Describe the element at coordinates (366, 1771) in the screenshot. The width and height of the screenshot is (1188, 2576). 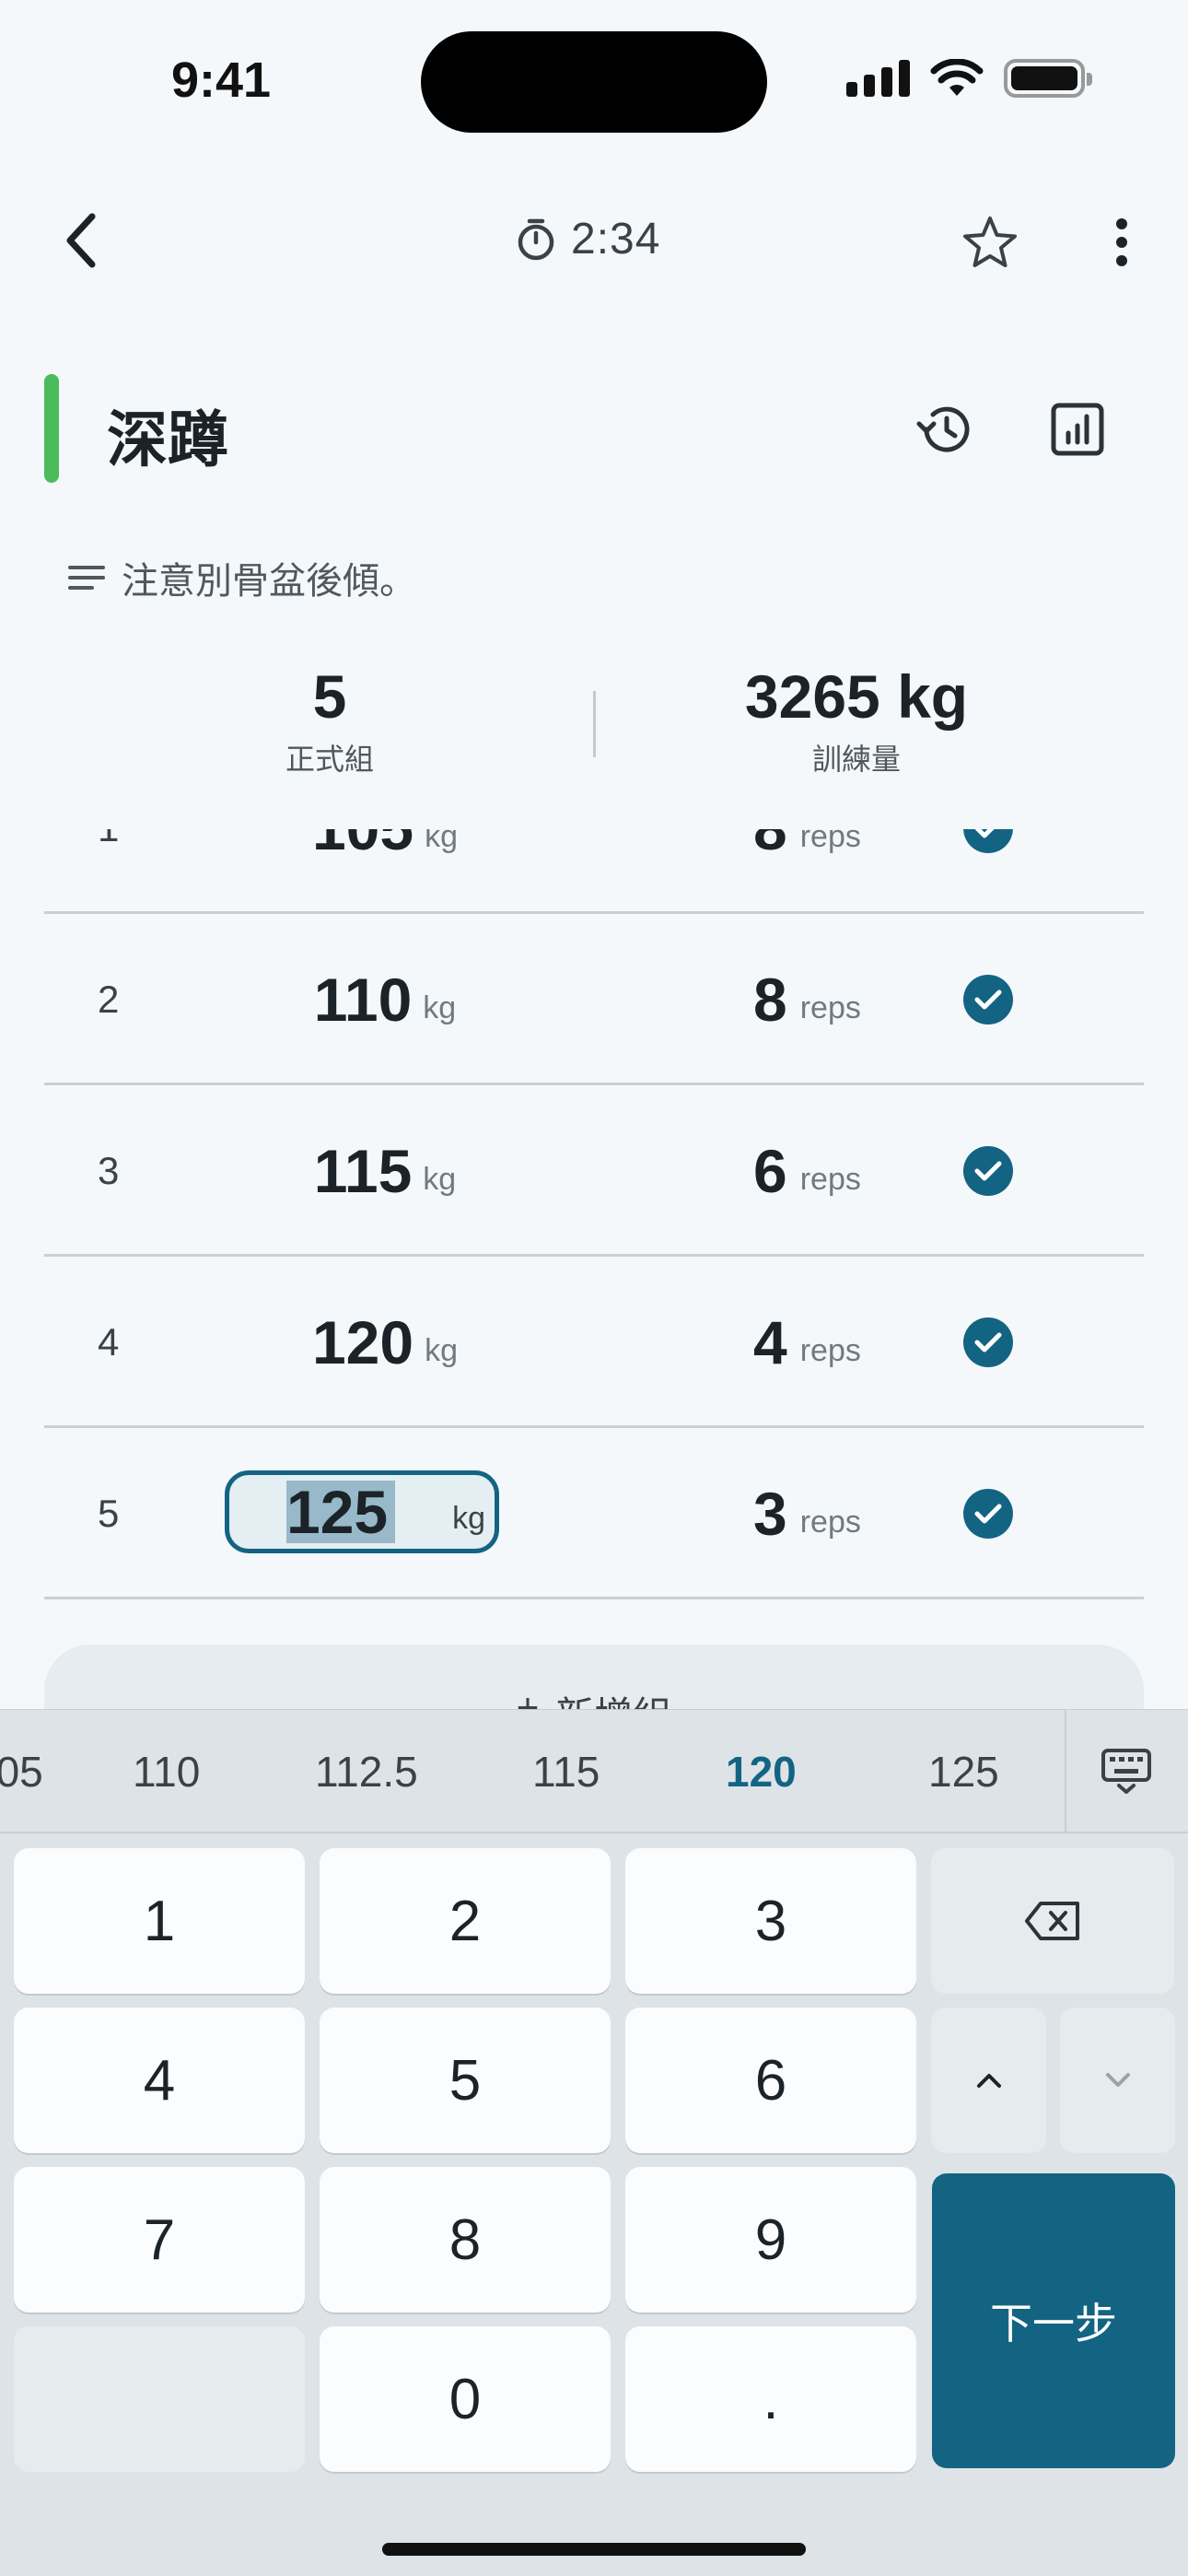
I see `quick-value: 112.5` at that location.